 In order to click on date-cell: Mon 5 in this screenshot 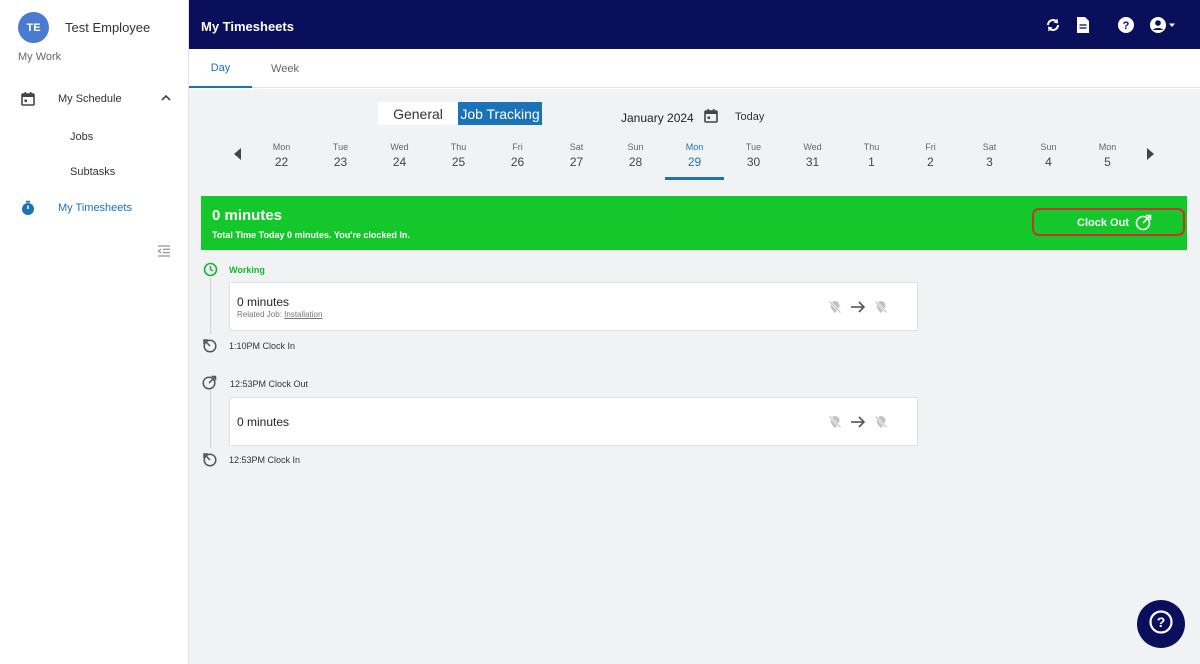, I will do `click(1107, 160)`.